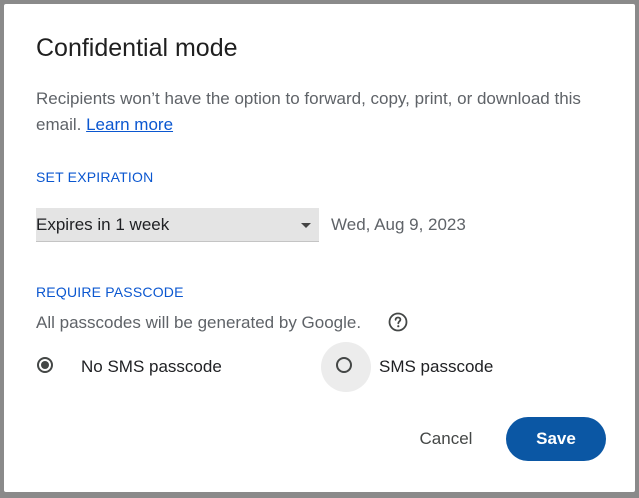 This screenshot has height=498, width=639. Describe the element at coordinates (177, 225) in the screenshot. I see `expiration-select: Expires in 1 week` at that location.